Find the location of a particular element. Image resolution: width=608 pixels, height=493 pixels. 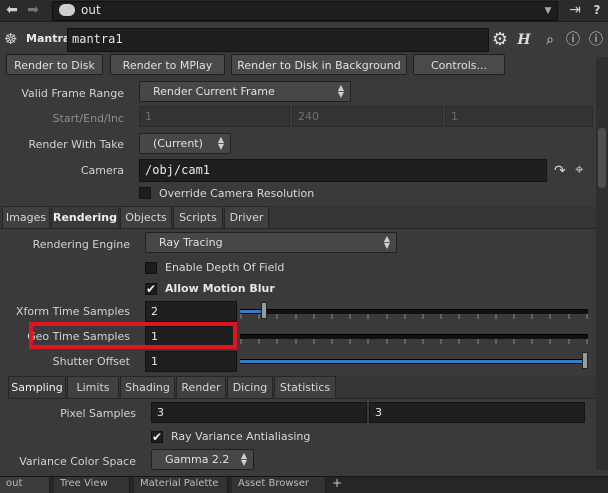

gear-icon: ⚙ is located at coordinates (500, 40).